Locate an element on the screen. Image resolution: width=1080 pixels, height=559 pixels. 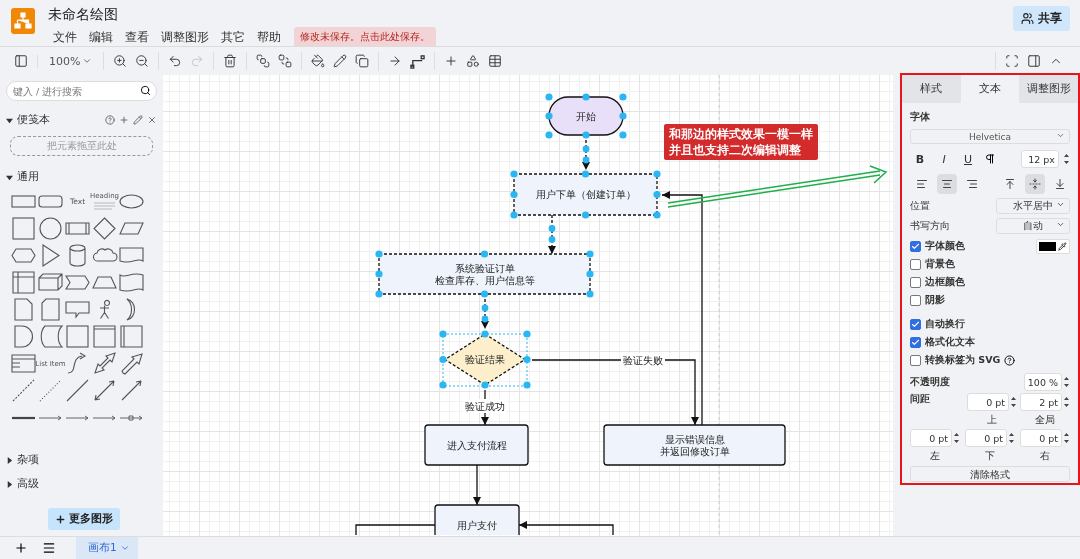
double-arrow-shape-icon is located at coordinates (104, 390).